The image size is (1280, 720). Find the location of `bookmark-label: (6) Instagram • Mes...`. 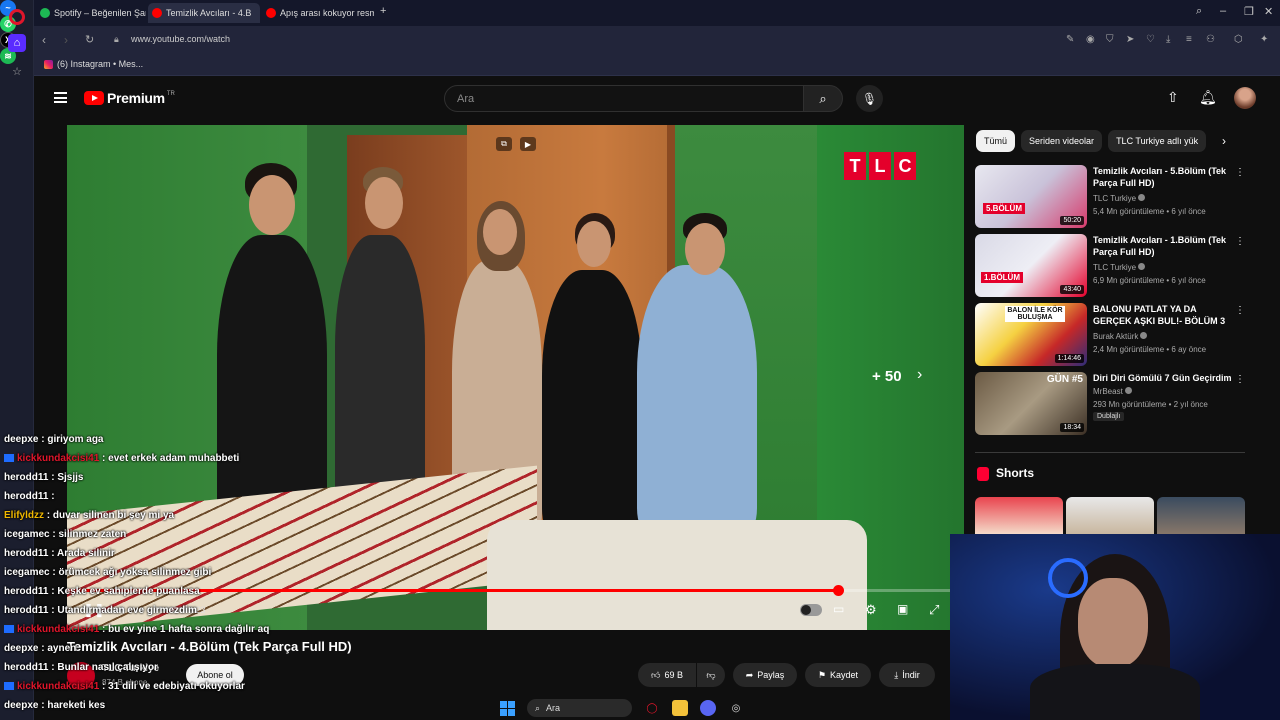

bookmark-label: (6) Instagram • Mes... is located at coordinates (100, 64).